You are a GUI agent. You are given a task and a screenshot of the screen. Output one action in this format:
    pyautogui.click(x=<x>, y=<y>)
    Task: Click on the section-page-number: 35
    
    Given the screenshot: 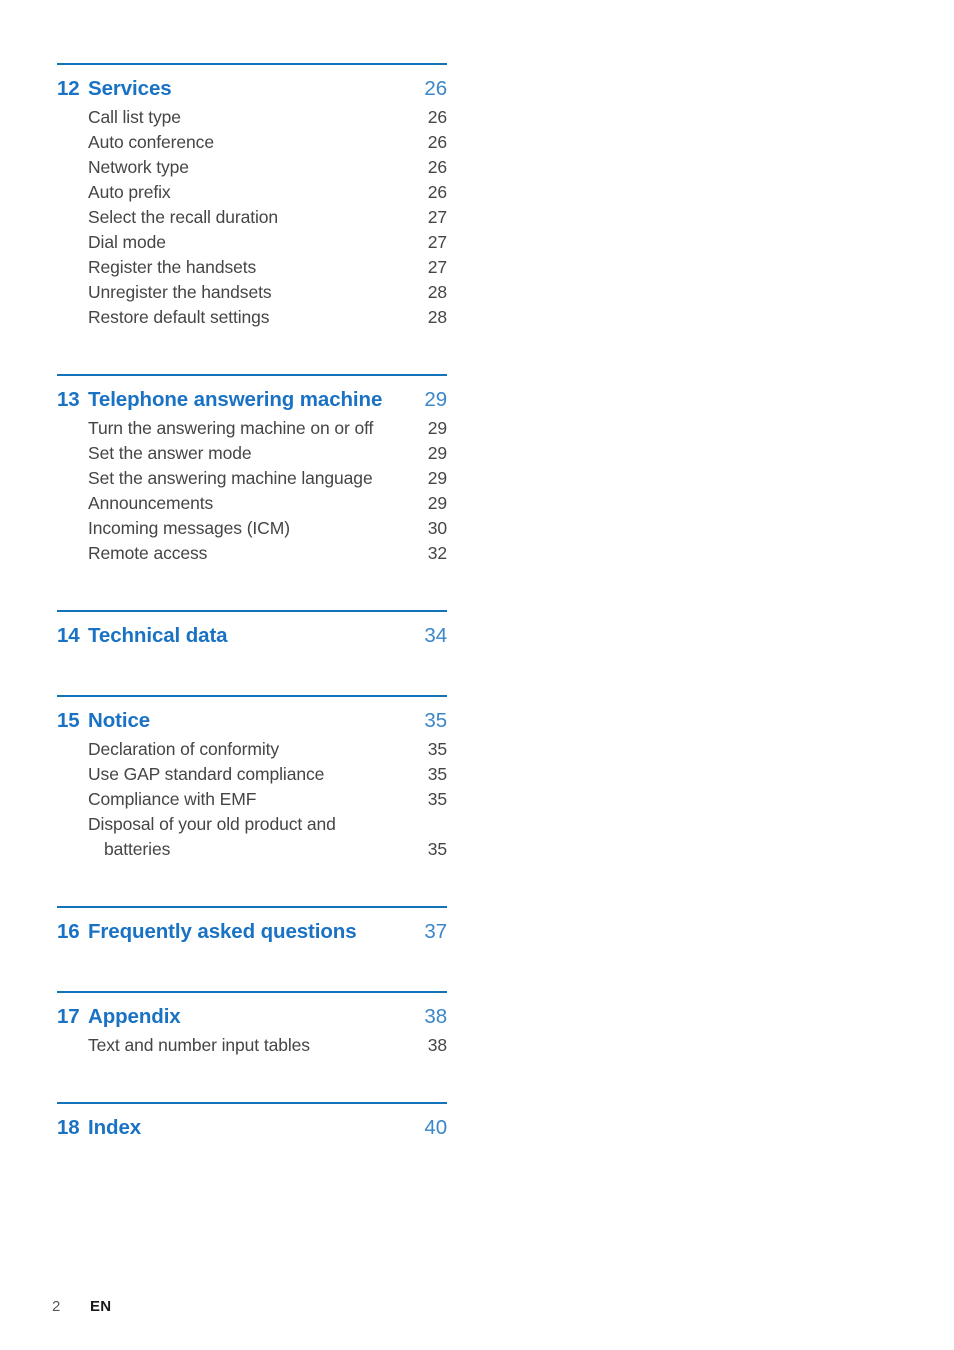 What is the action you would take?
    pyautogui.click(x=435, y=720)
    